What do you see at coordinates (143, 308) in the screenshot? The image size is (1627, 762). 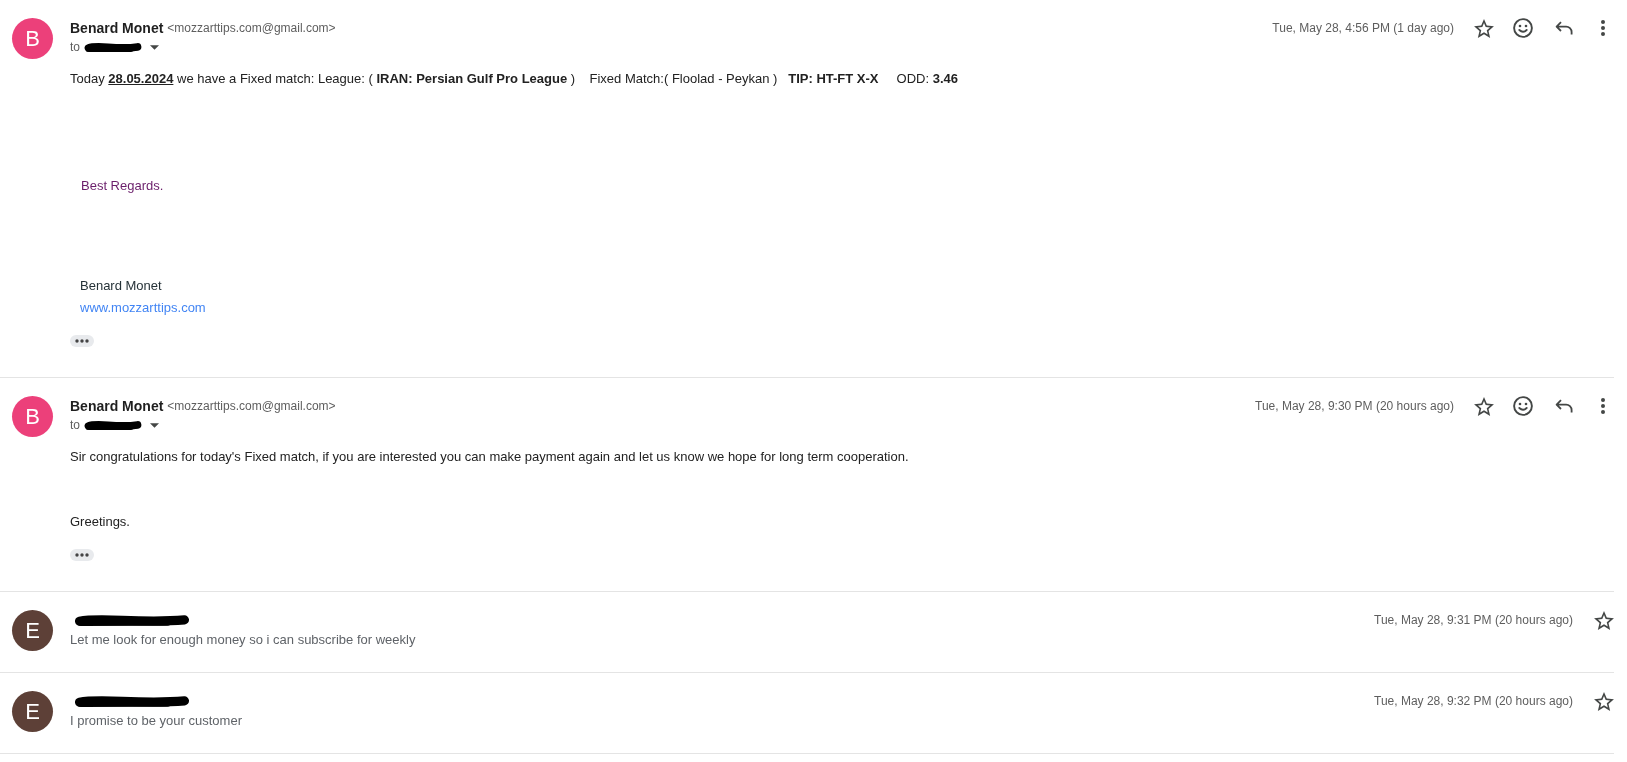 I see `website-link: www.mozzarttips.com` at bounding box center [143, 308].